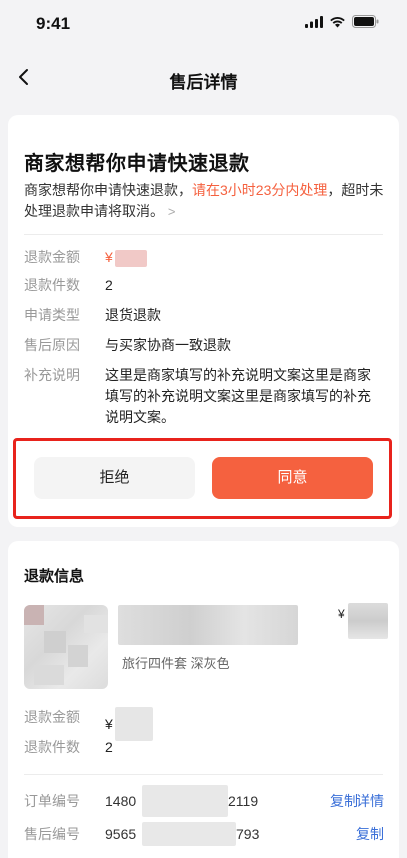  I want to click on notice-deadline: 请在3小时23分内处理, so click(260, 190).